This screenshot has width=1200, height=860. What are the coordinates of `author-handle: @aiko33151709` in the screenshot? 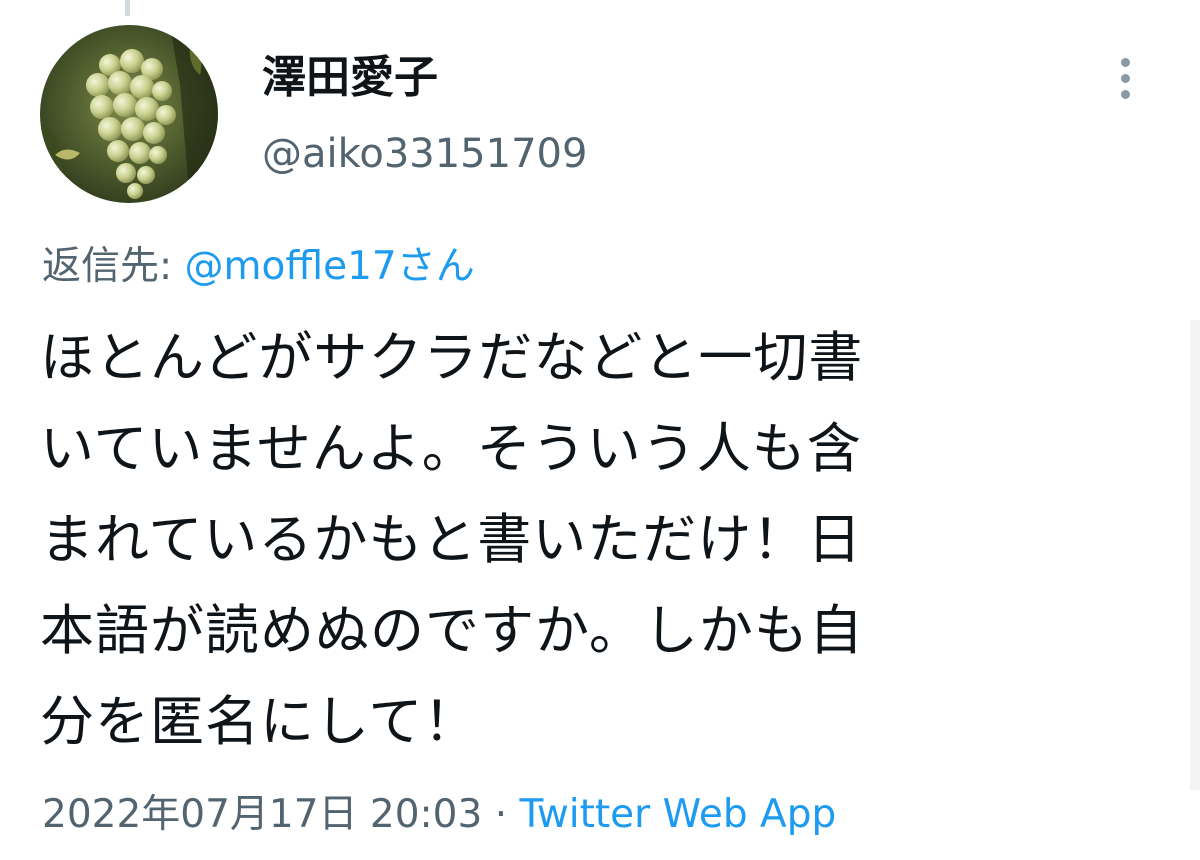 It's located at (424, 154).